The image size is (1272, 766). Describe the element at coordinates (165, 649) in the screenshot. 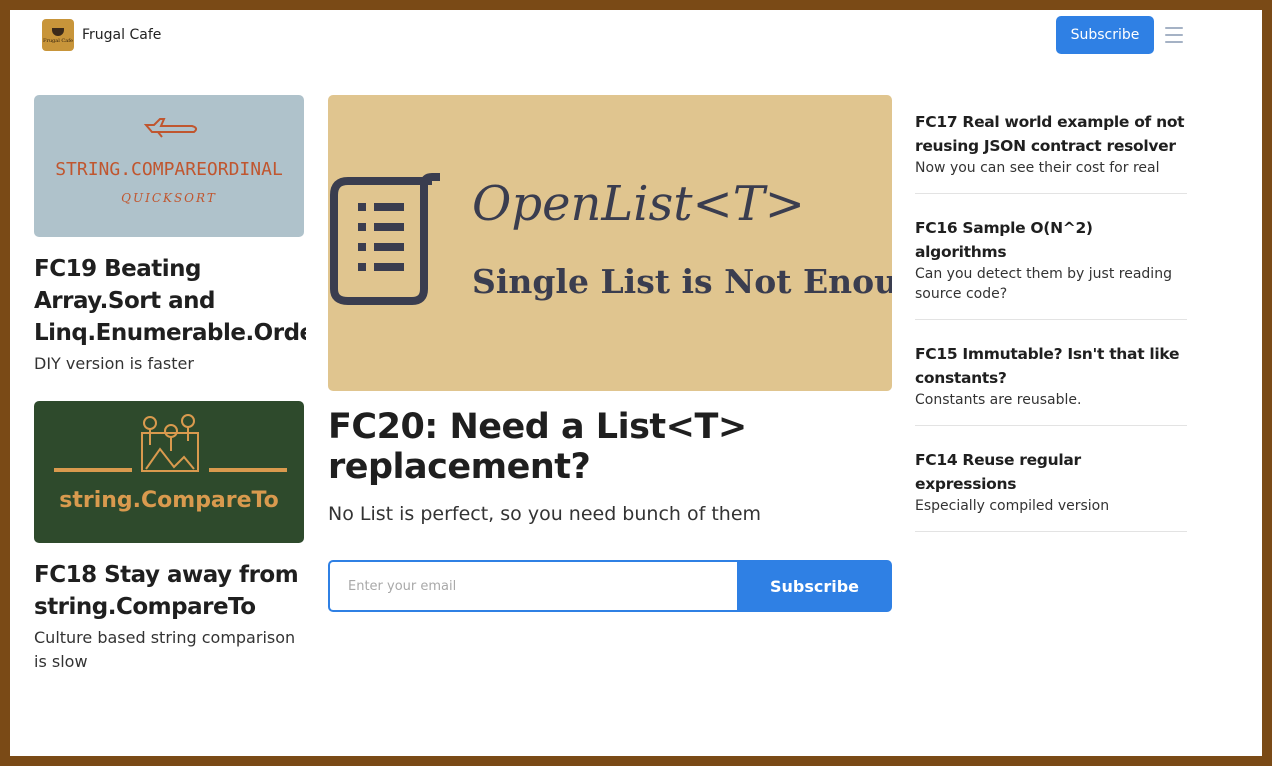

I see `post-subtitle-fc18: Culture based string comparison is slow` at that location.